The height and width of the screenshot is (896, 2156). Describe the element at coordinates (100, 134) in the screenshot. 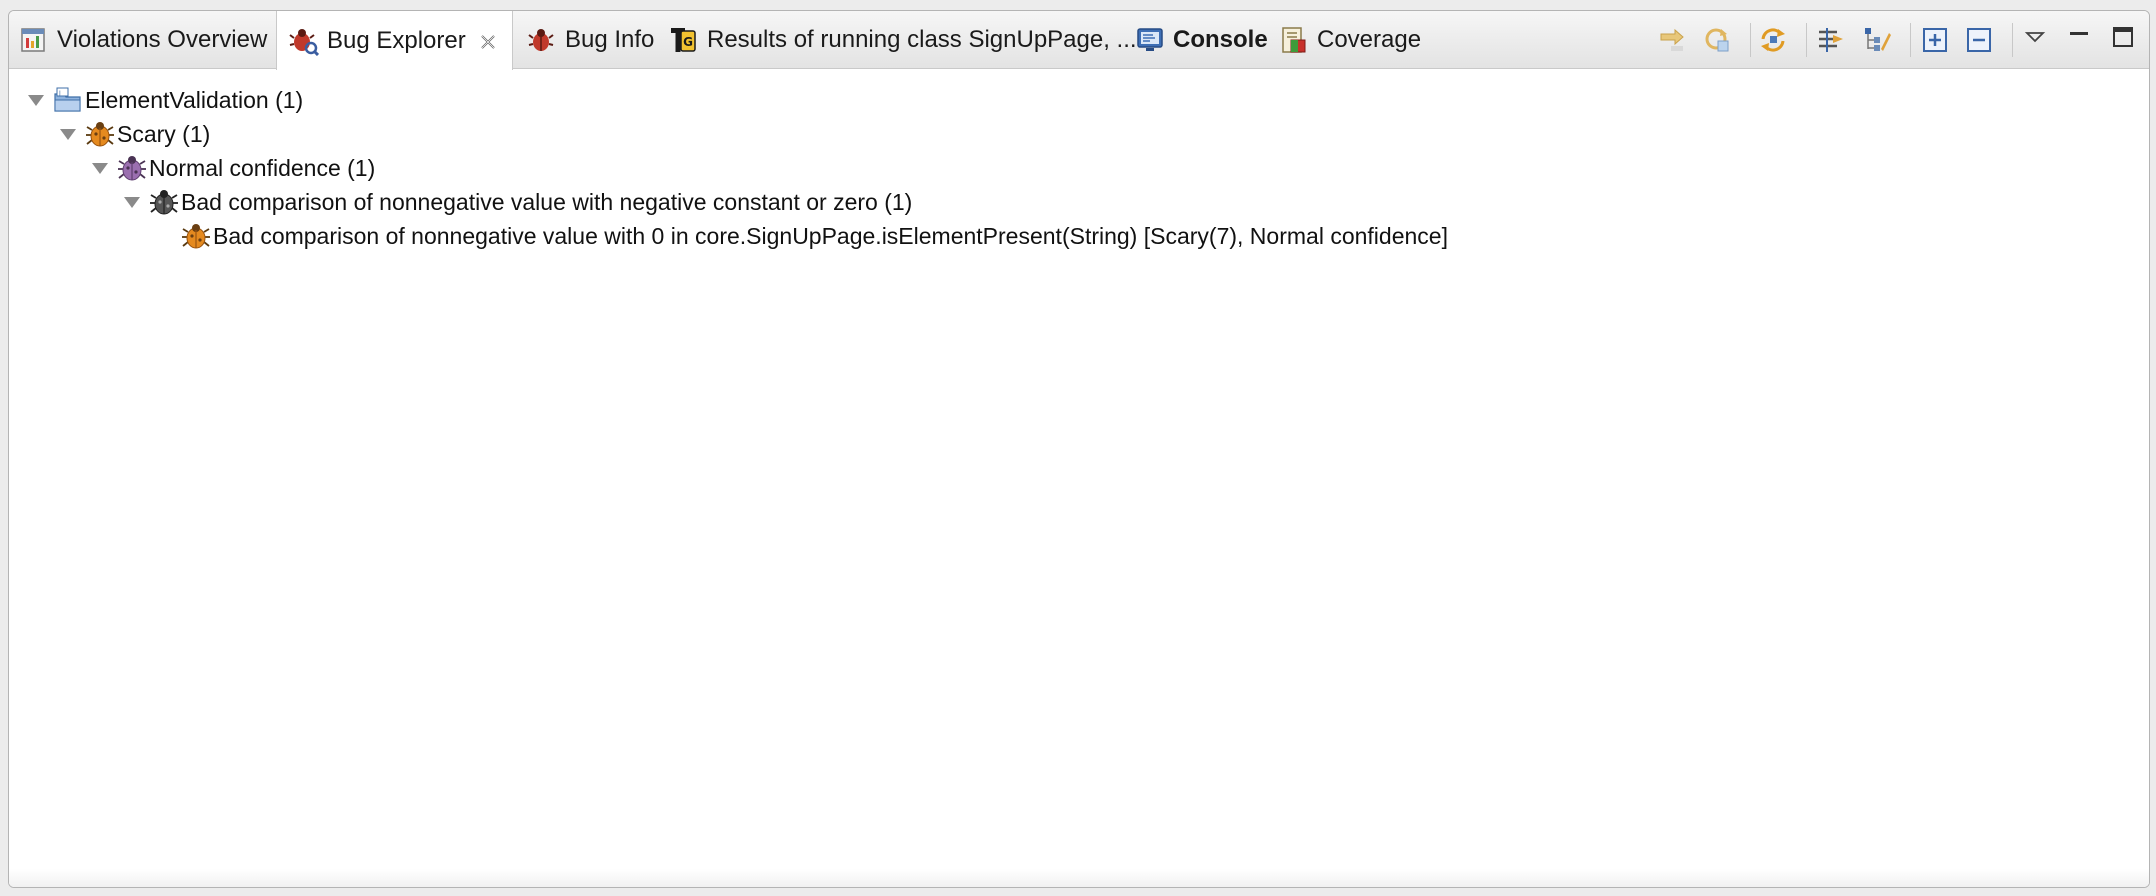

I see `scary-bug-icon` at that location.